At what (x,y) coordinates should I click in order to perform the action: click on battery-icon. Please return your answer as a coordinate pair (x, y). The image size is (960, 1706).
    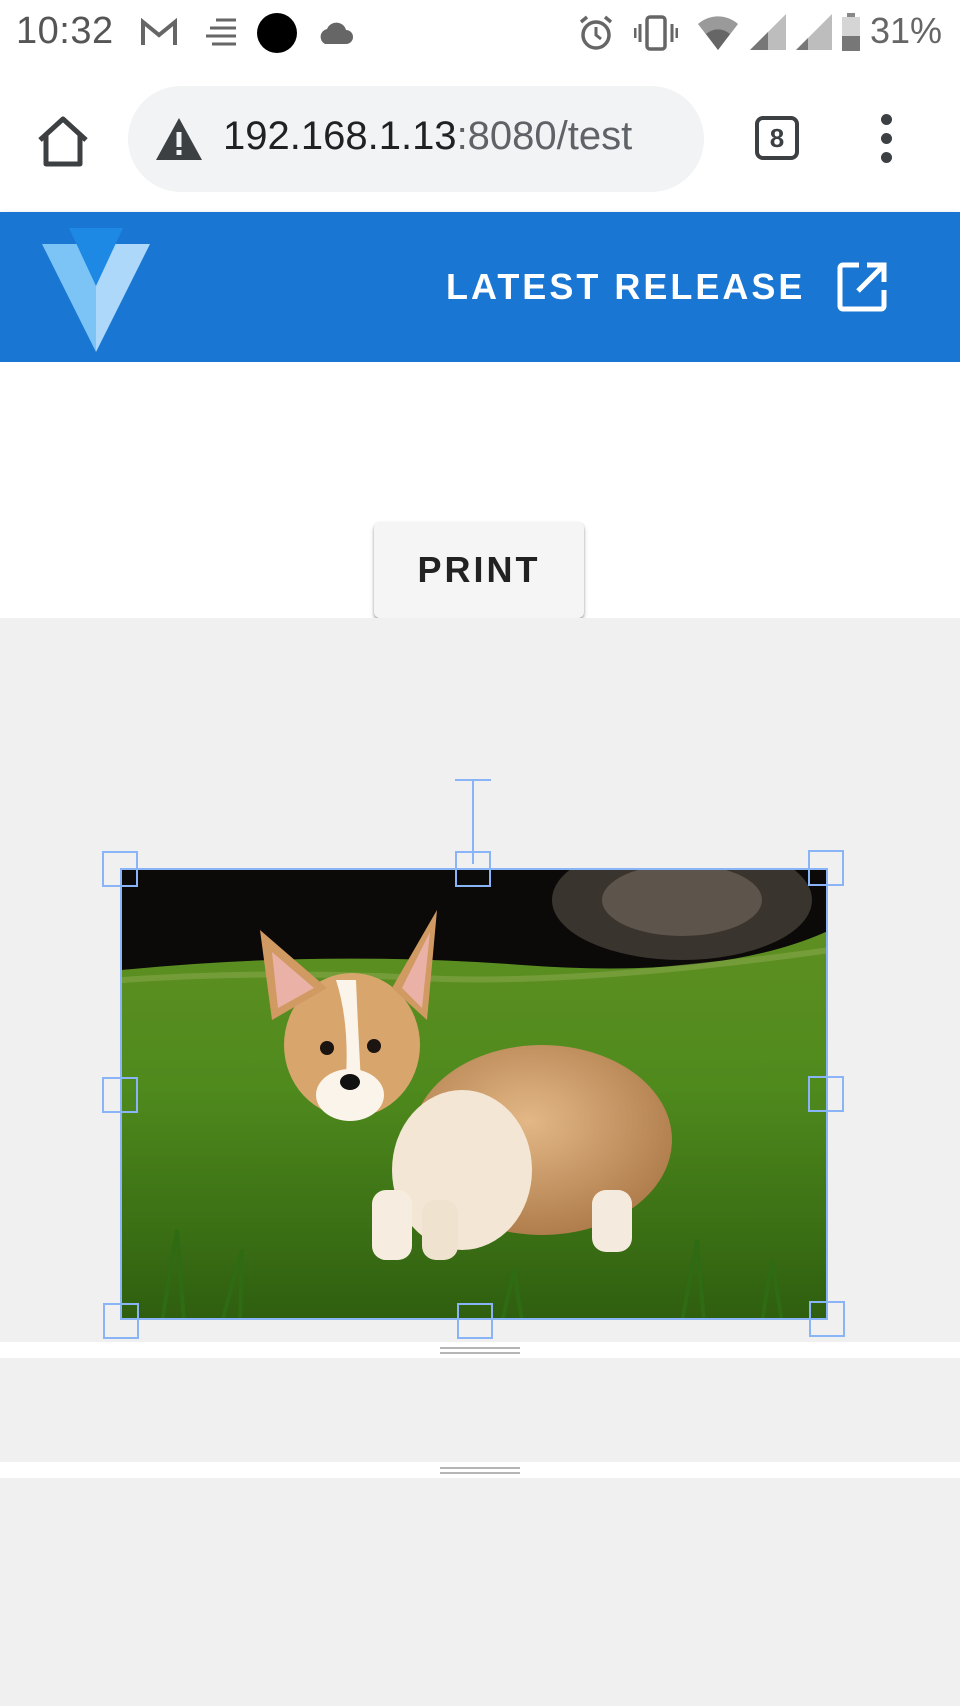
    Looking at the image, I should click on (851, 32).